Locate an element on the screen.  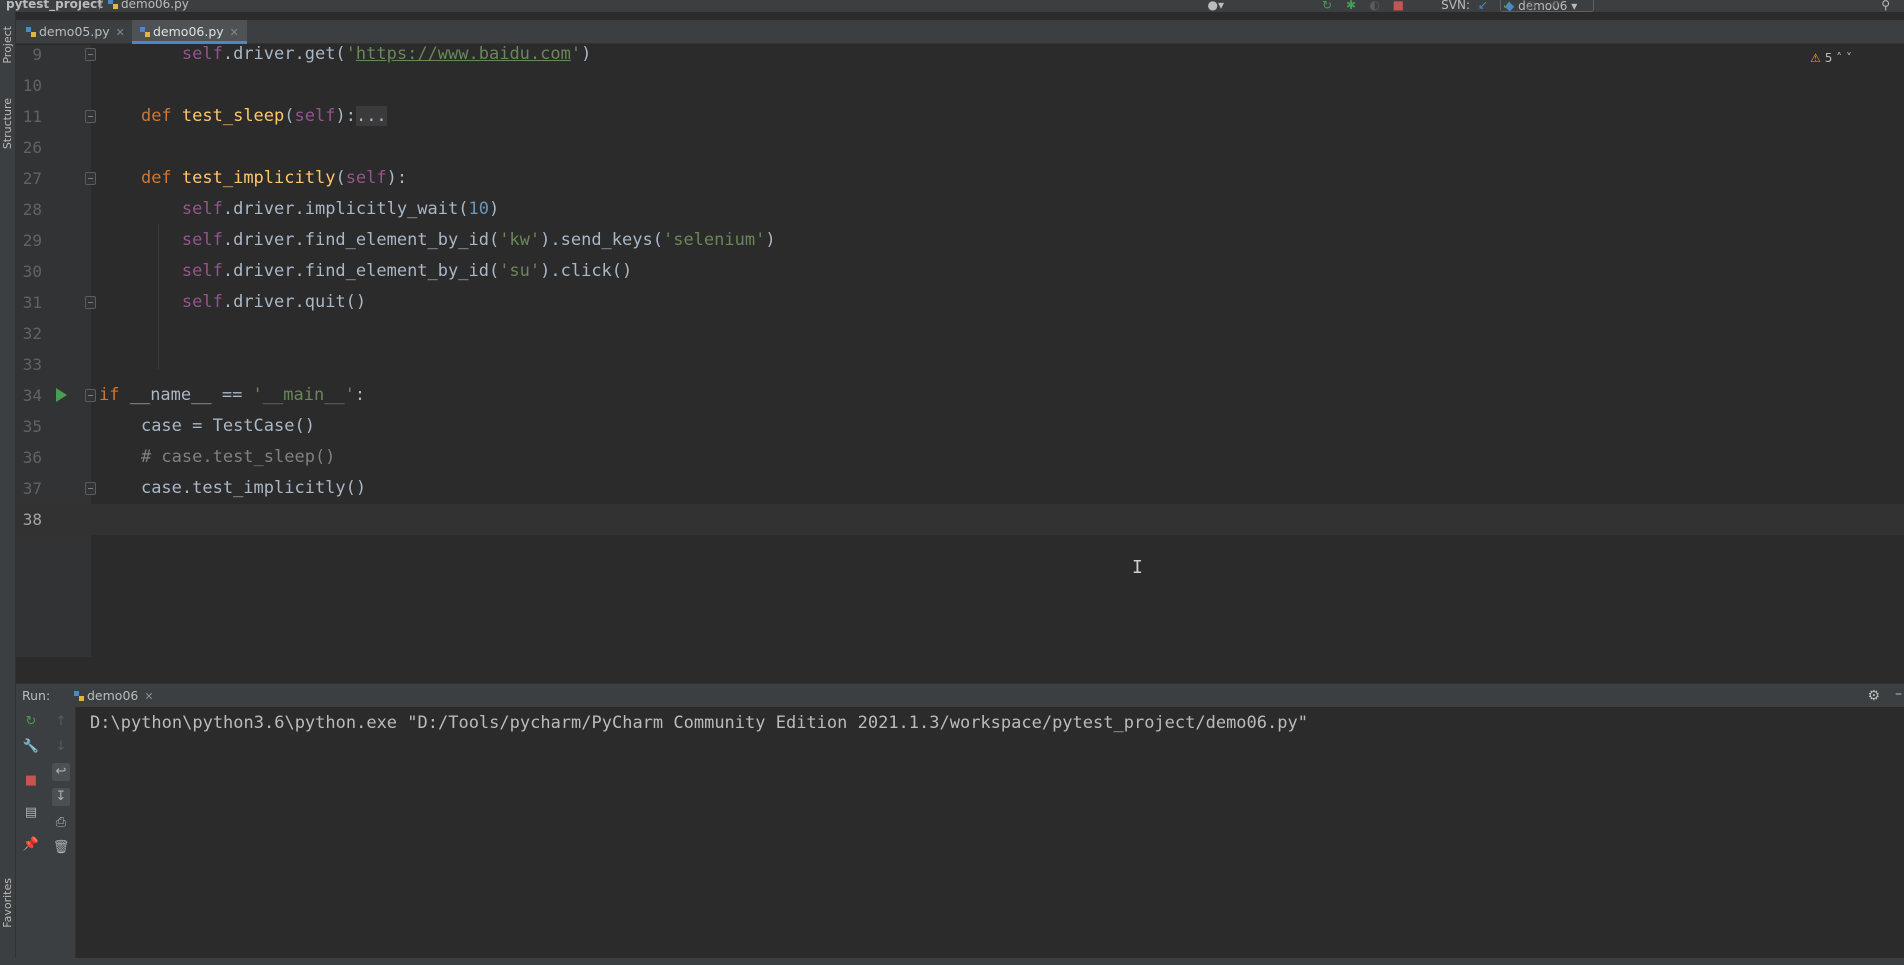
code-line: 37 case.test_implicitly() is located at coordinates (960, 488).